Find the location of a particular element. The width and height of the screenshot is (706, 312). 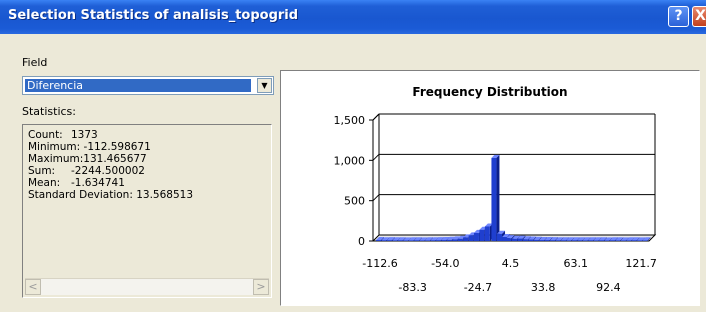

stat-value: 1373 is located at coordinates (84, 135).